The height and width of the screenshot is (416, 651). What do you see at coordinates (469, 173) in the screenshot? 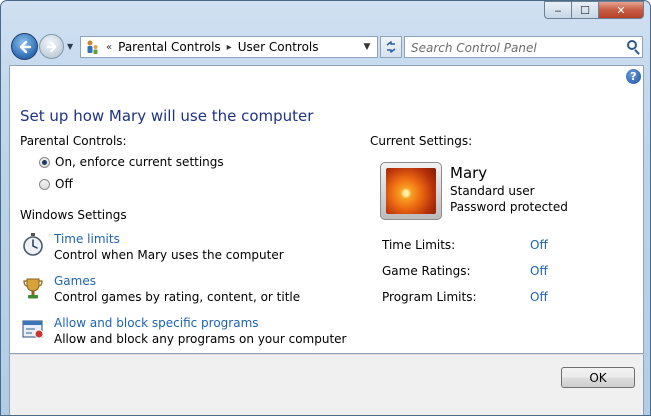
I see `user-name: Mary` at bounding box center [469, 173].